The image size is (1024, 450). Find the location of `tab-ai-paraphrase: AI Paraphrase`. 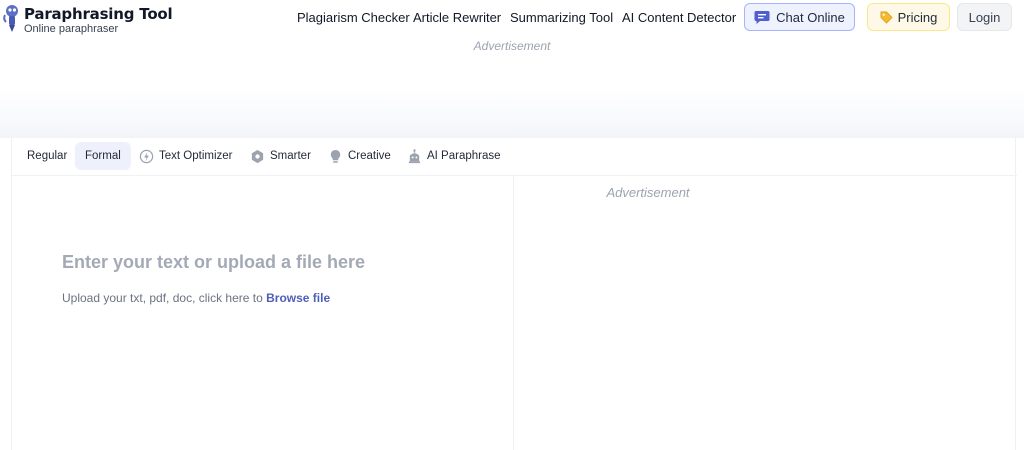

tab-ai-paraphrase: AI Paraphrase is located at coordinates (454, 156).